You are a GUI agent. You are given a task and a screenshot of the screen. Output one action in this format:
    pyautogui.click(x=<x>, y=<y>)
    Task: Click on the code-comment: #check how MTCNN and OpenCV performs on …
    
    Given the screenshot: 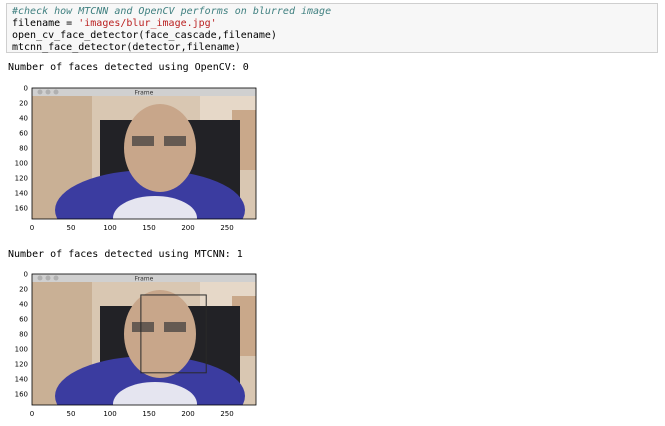 What is the action you would take?
    pyautogui.click(x=172, y=11)
    